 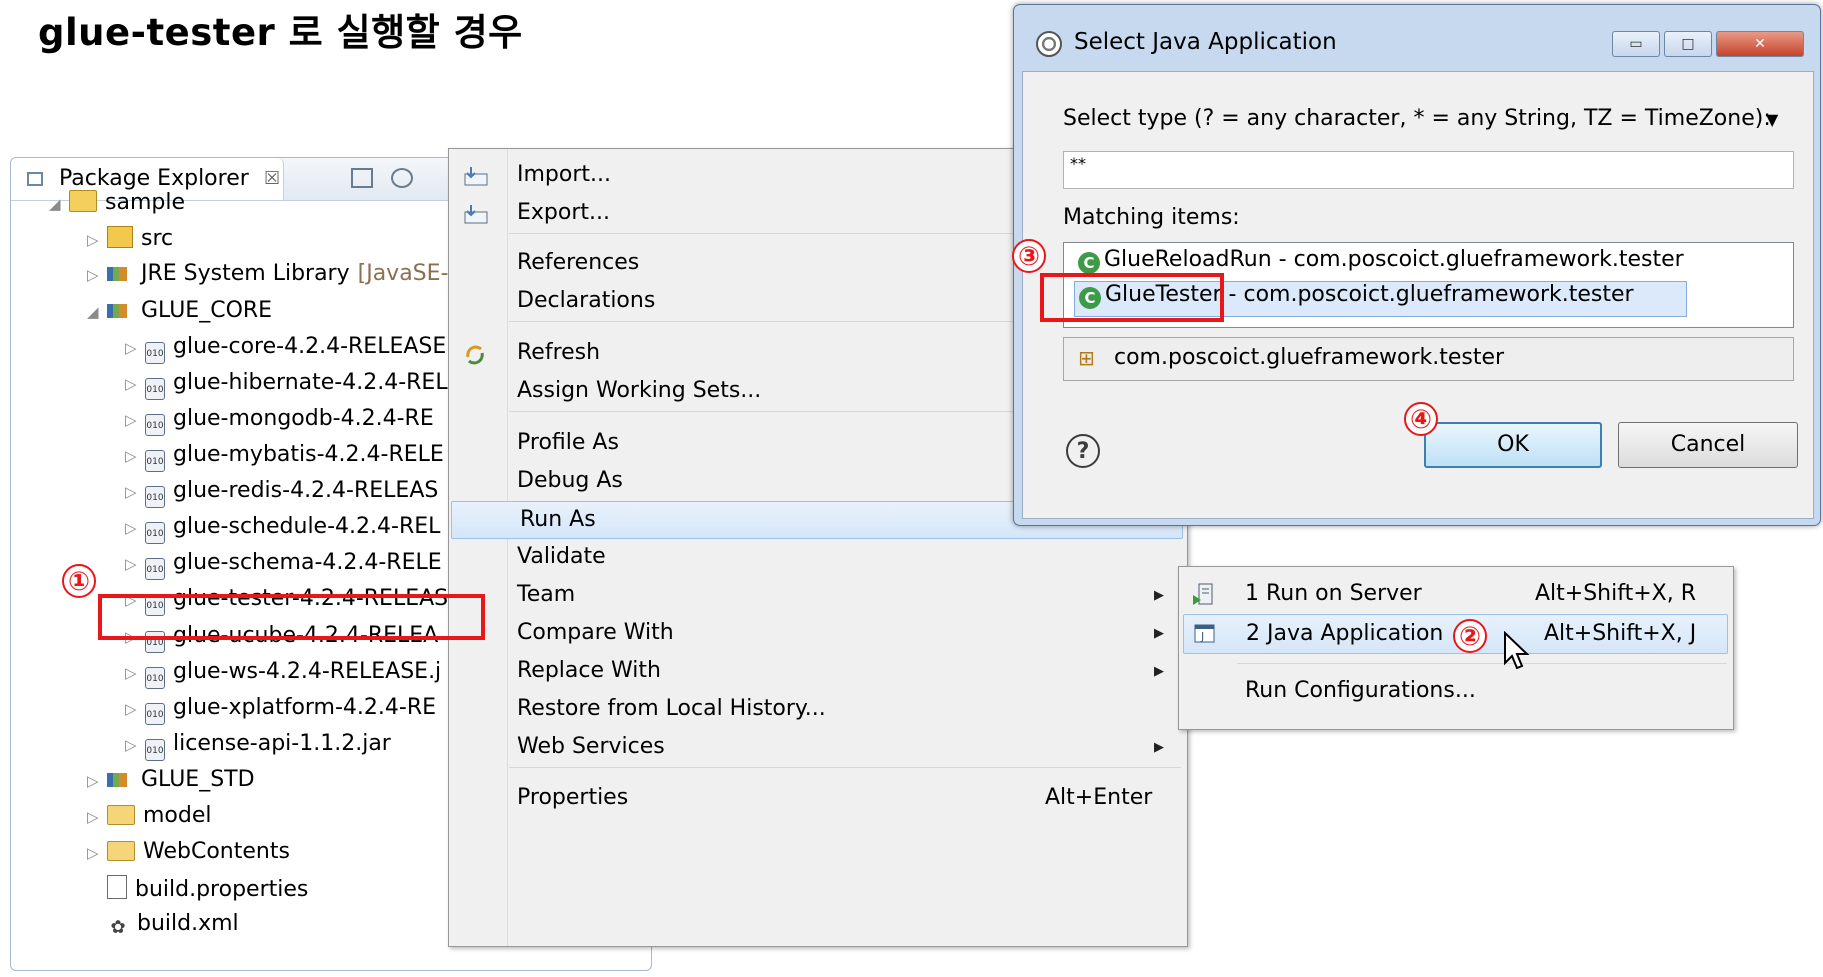 I want to click on select-type-menu-icon: ▼, so click(x=1772, y=119).